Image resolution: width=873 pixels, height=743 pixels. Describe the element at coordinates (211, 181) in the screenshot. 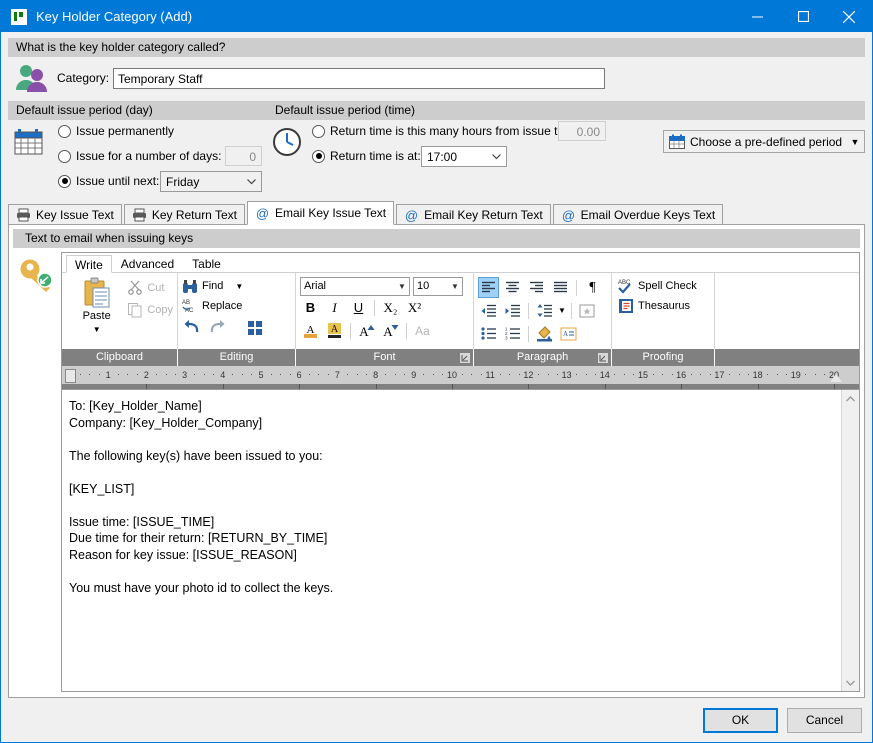

I see `until-next-day-select: Friday` at that location.